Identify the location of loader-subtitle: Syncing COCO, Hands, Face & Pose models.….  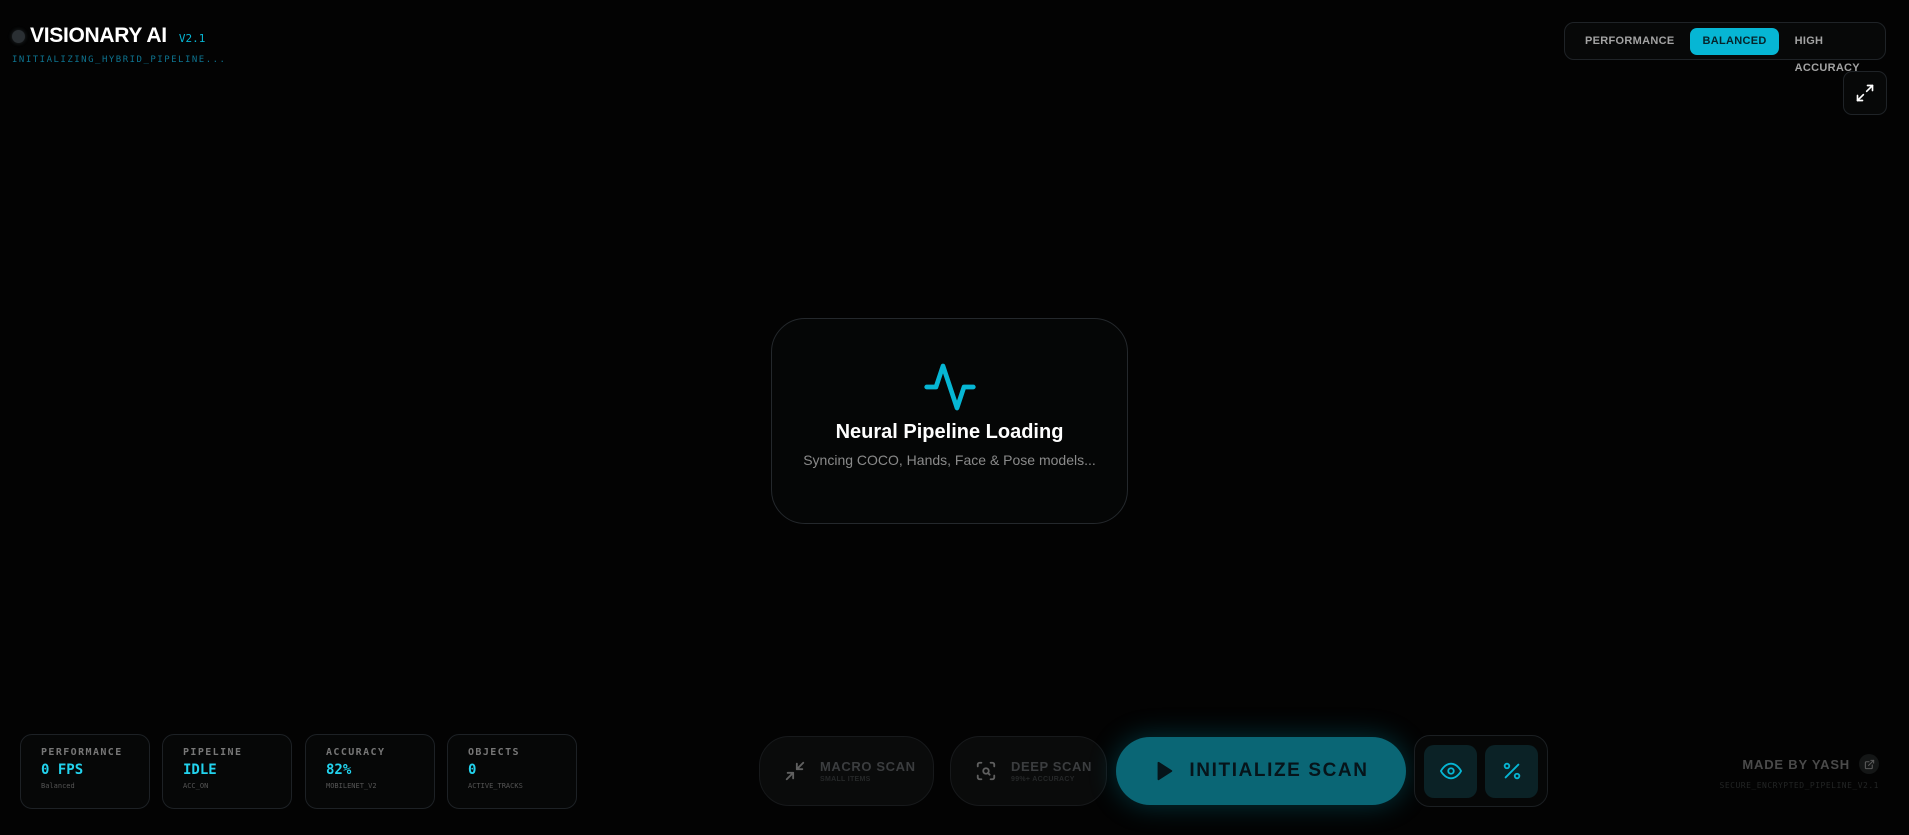
(949, 460).